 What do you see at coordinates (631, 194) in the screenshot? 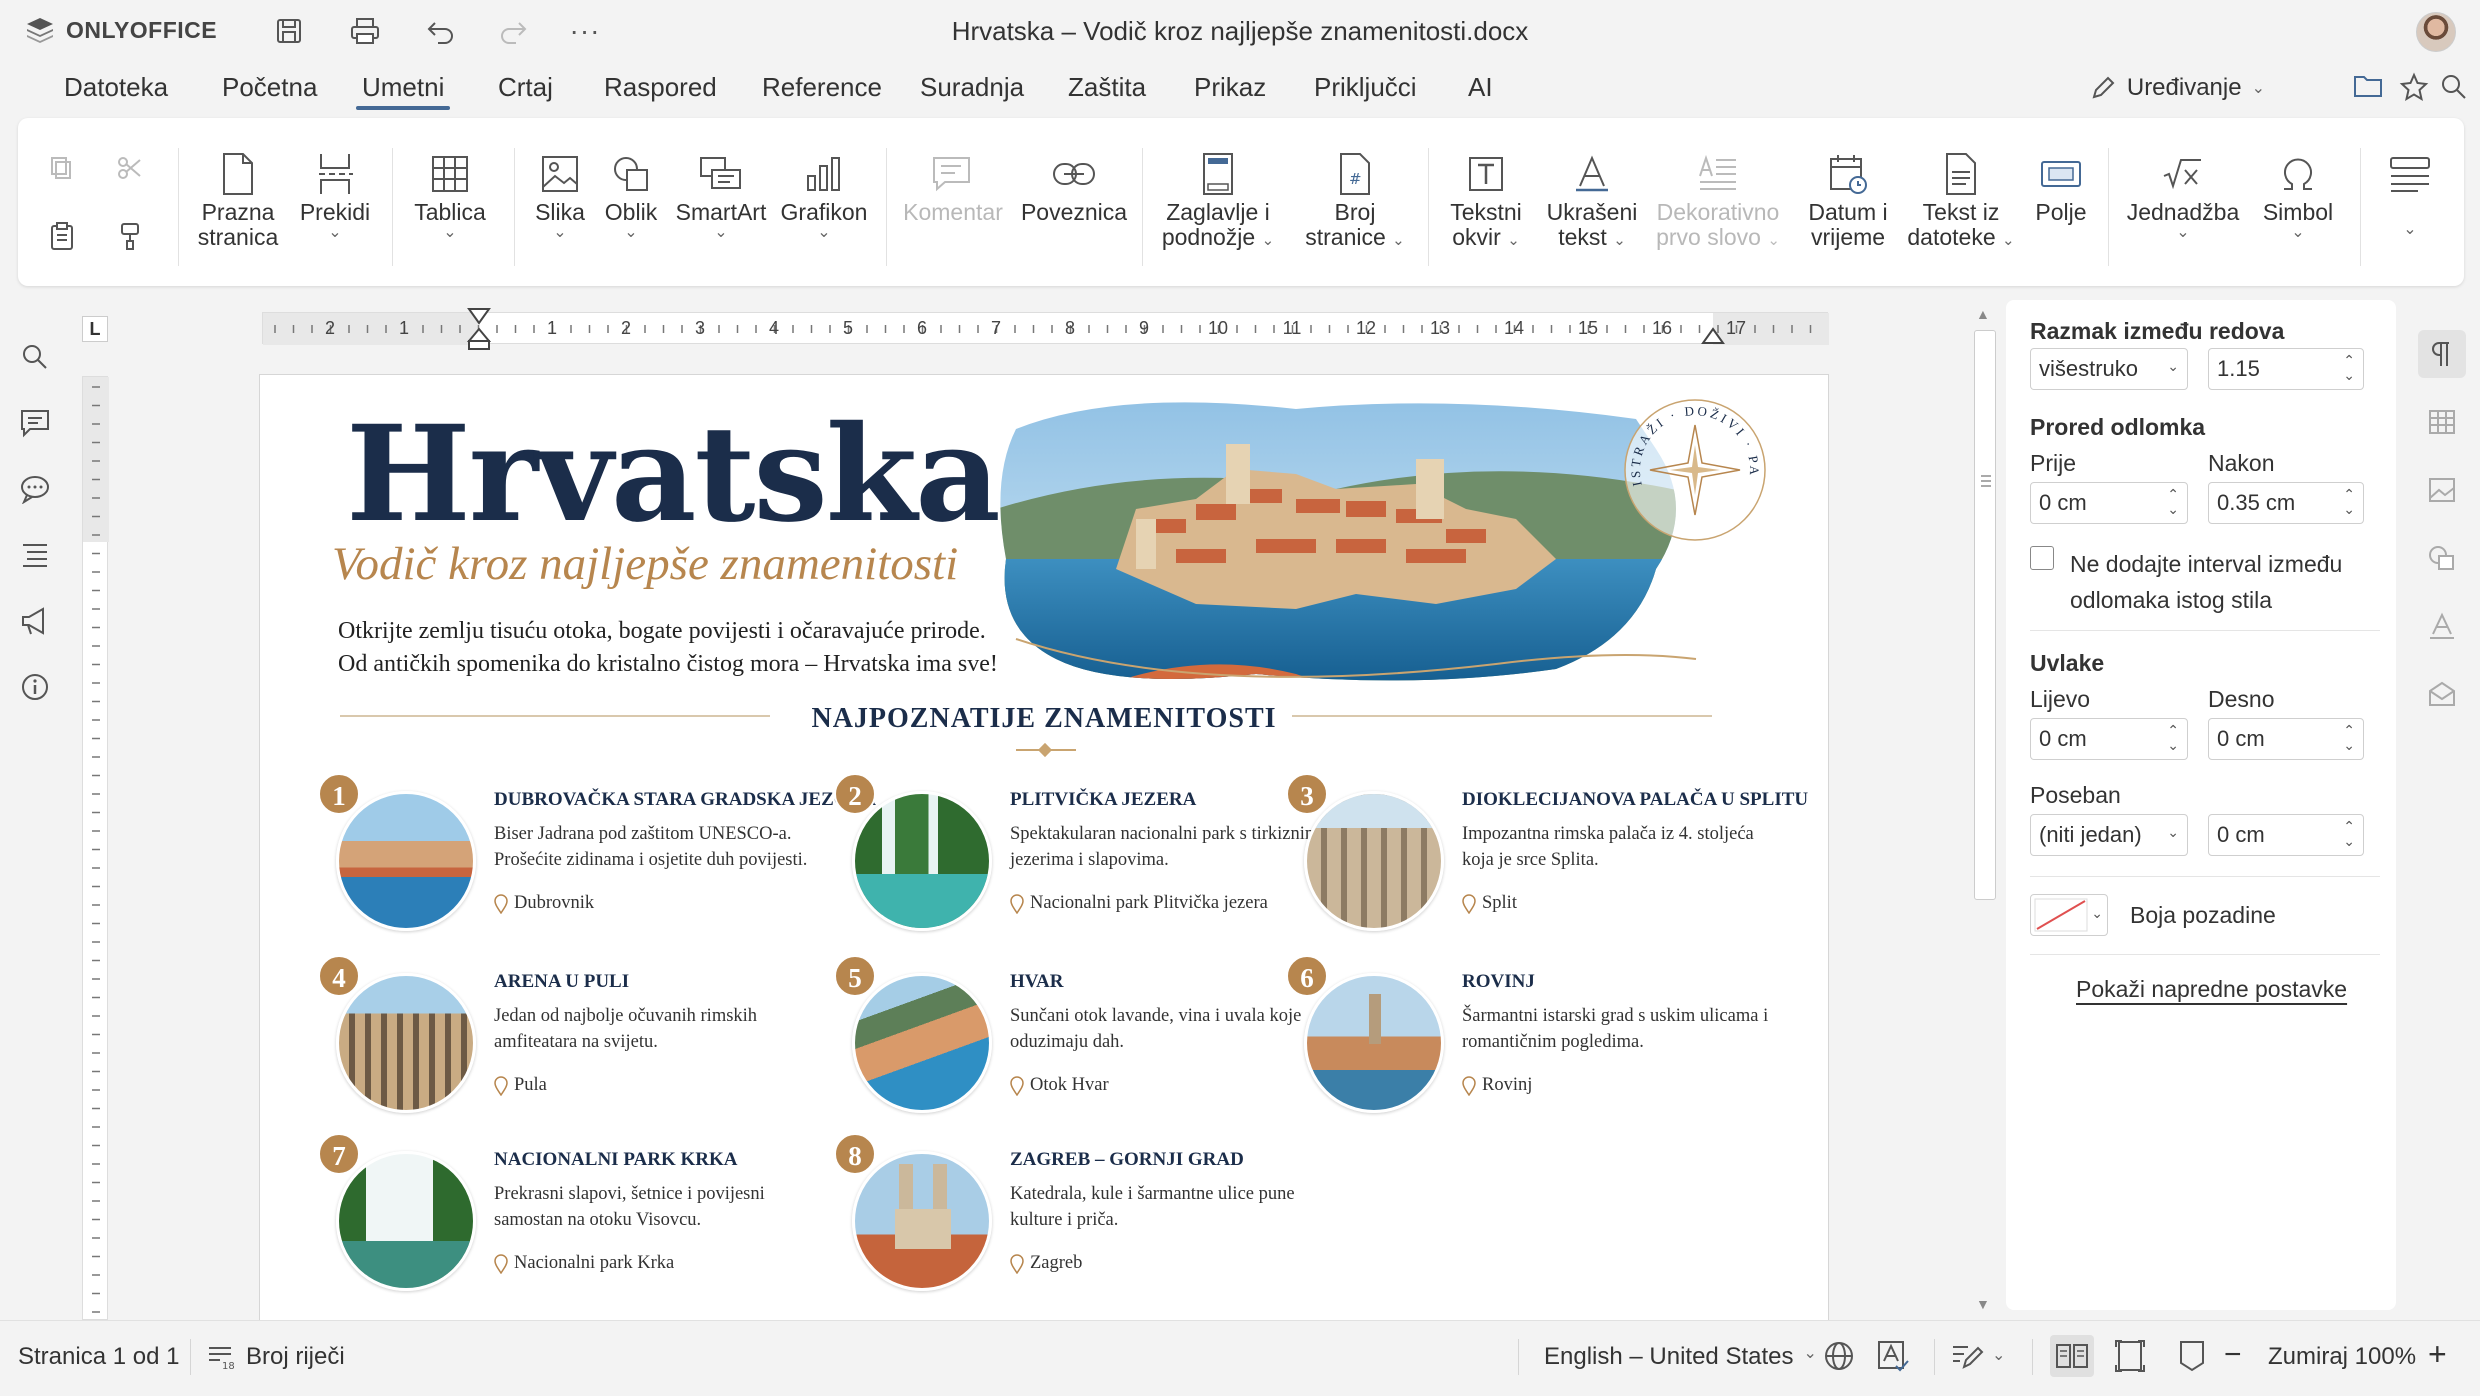
I see `shape-button: Oblik ⌄` at bounding box center [631, 194].